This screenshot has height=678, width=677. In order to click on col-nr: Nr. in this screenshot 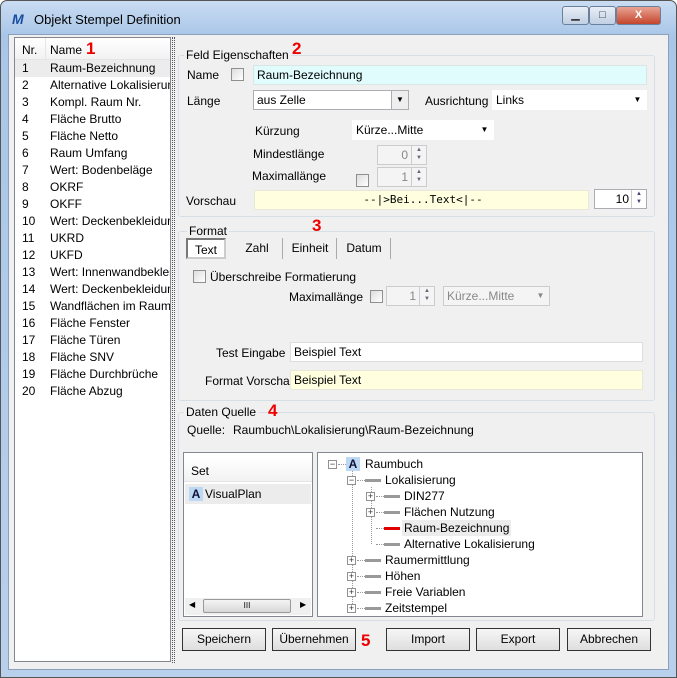, I will do `click(29, 50)`.